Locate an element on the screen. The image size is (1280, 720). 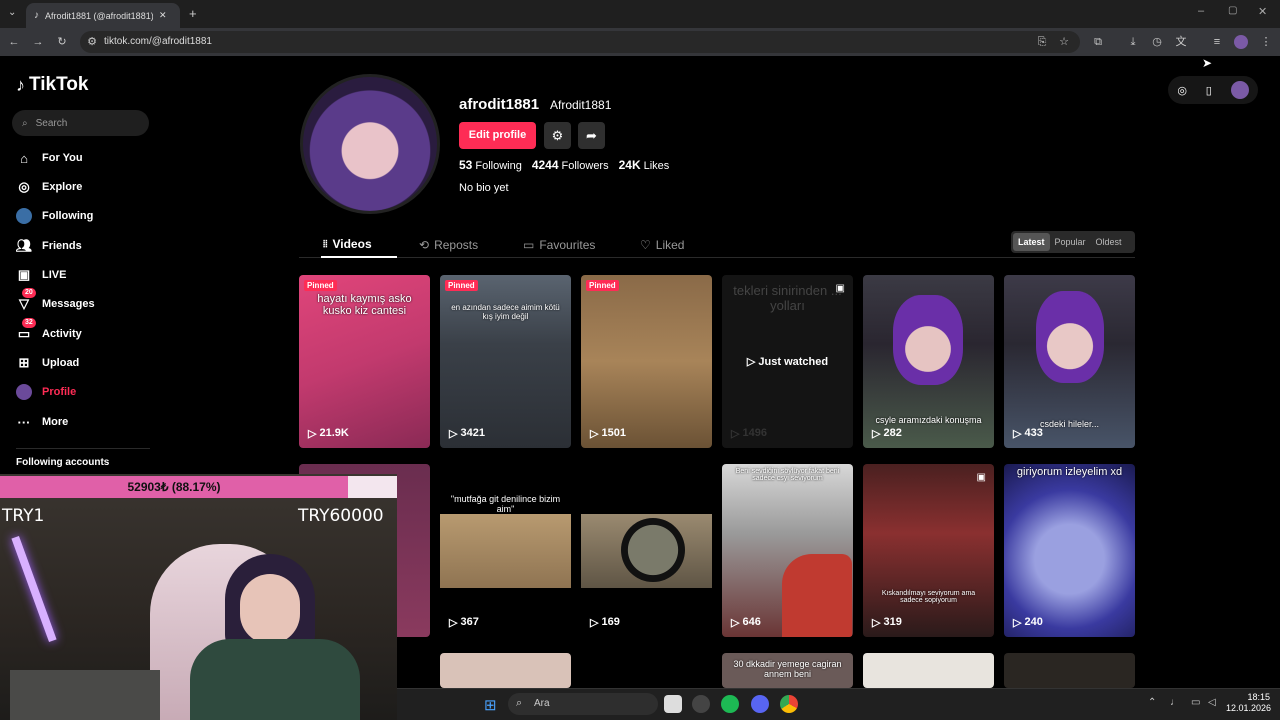
following-stat: 53 Following is located at coordinates (490, 165).